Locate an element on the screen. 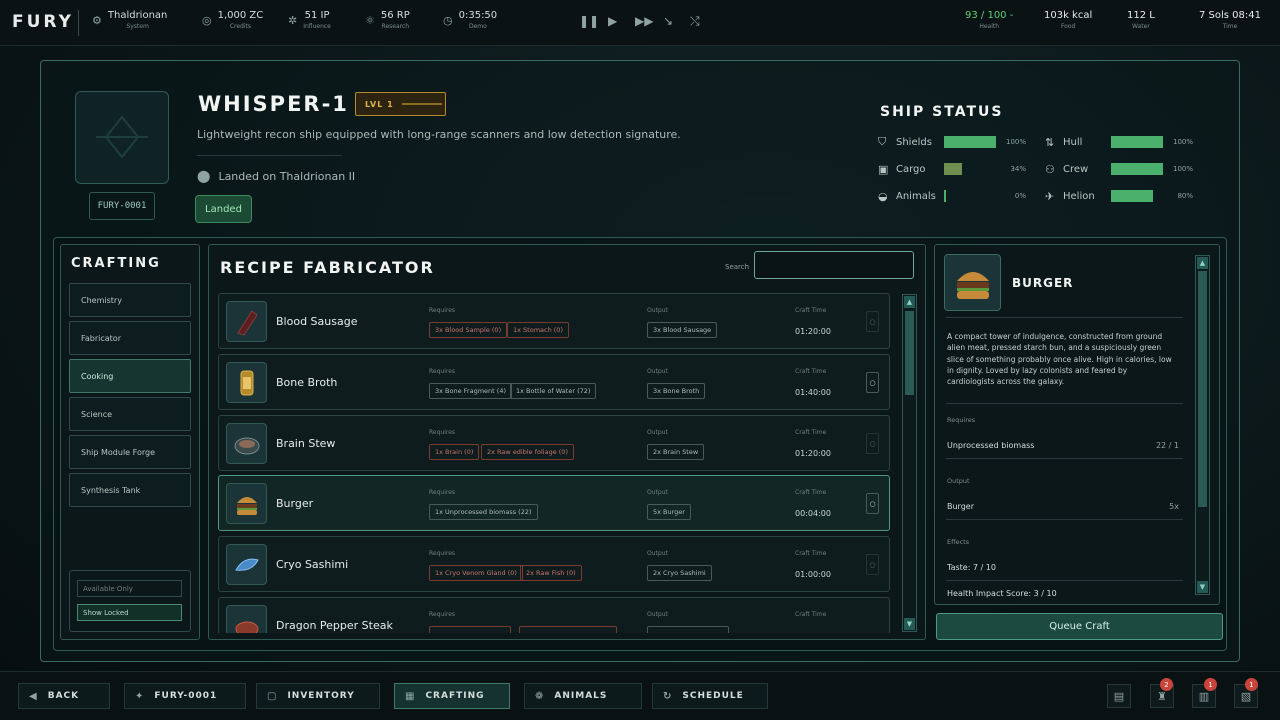  dragon-pepper-steak-icon is located at coordinates (246, 619).